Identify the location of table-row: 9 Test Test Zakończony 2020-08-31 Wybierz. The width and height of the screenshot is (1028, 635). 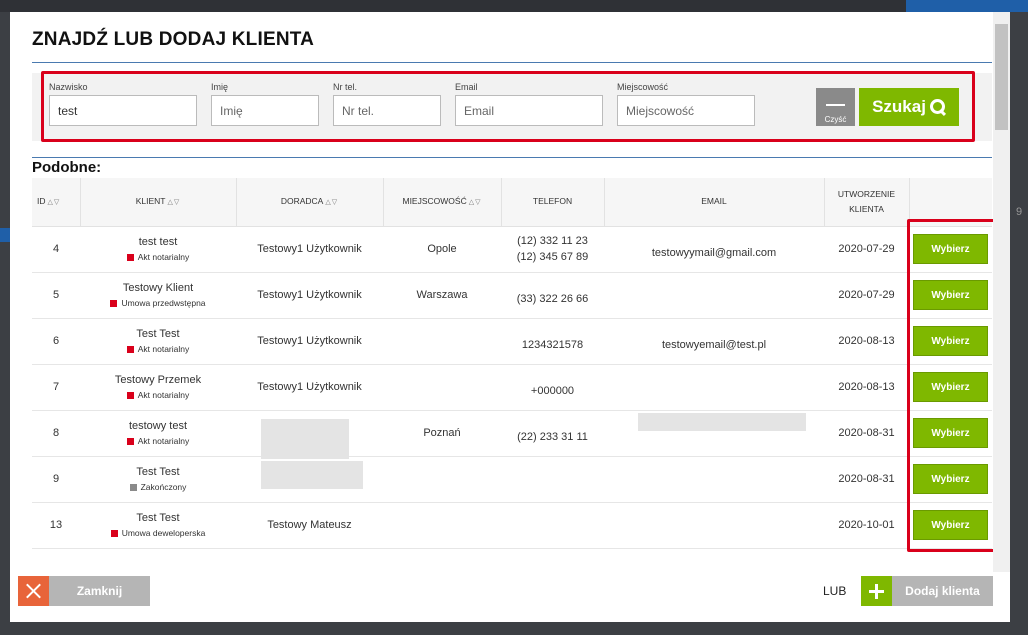
(512, 479).